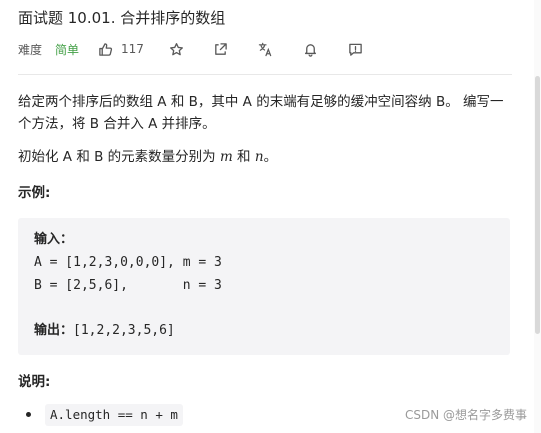  I want to click on header-divider, so click(265, 74).